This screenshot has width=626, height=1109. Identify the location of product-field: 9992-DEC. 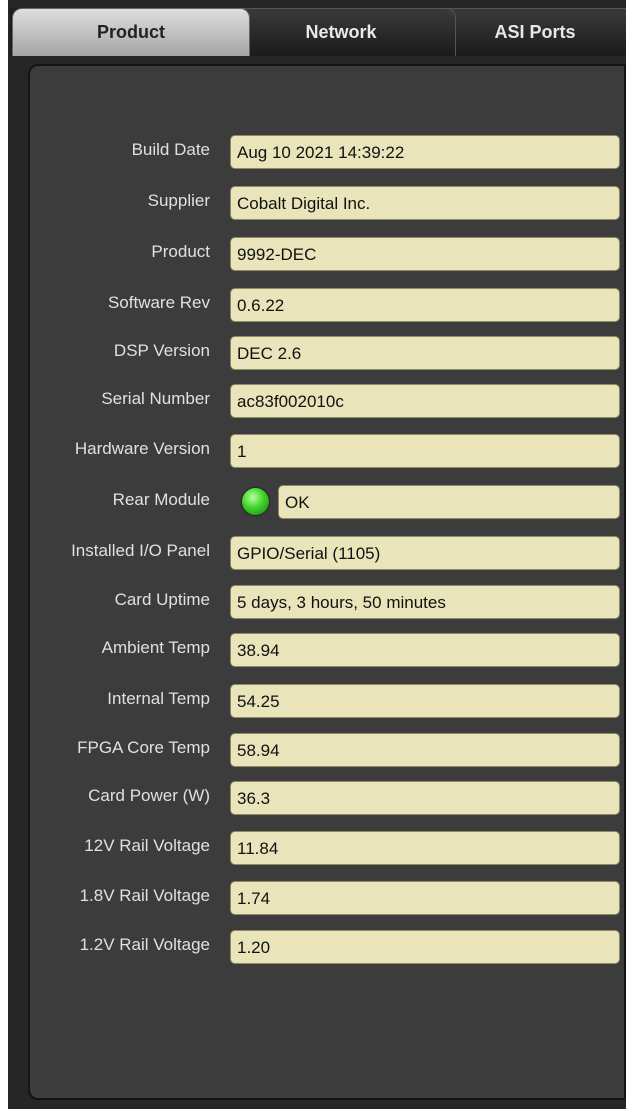
(425, 254).